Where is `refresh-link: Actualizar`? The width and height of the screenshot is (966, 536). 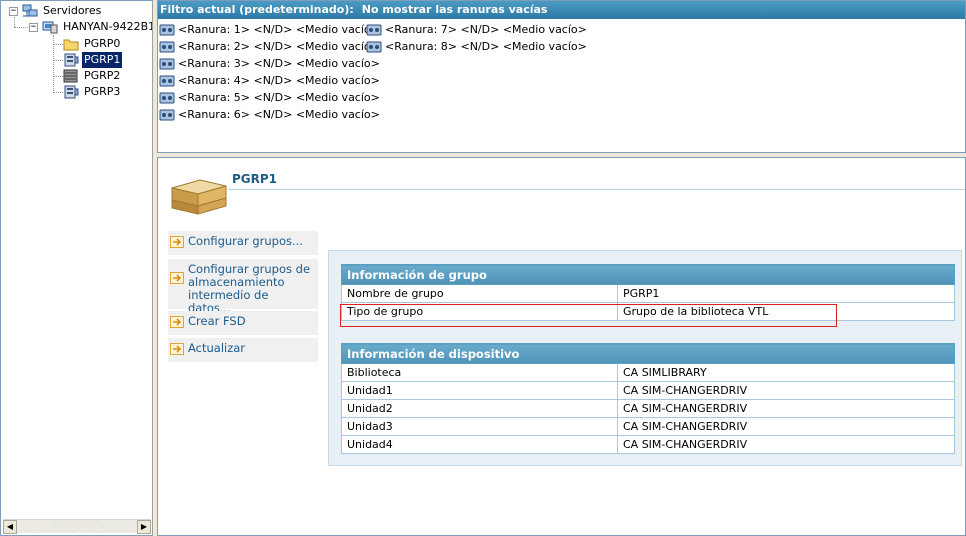 refresh-link: Actualizar is located at coordinates (243, 350).